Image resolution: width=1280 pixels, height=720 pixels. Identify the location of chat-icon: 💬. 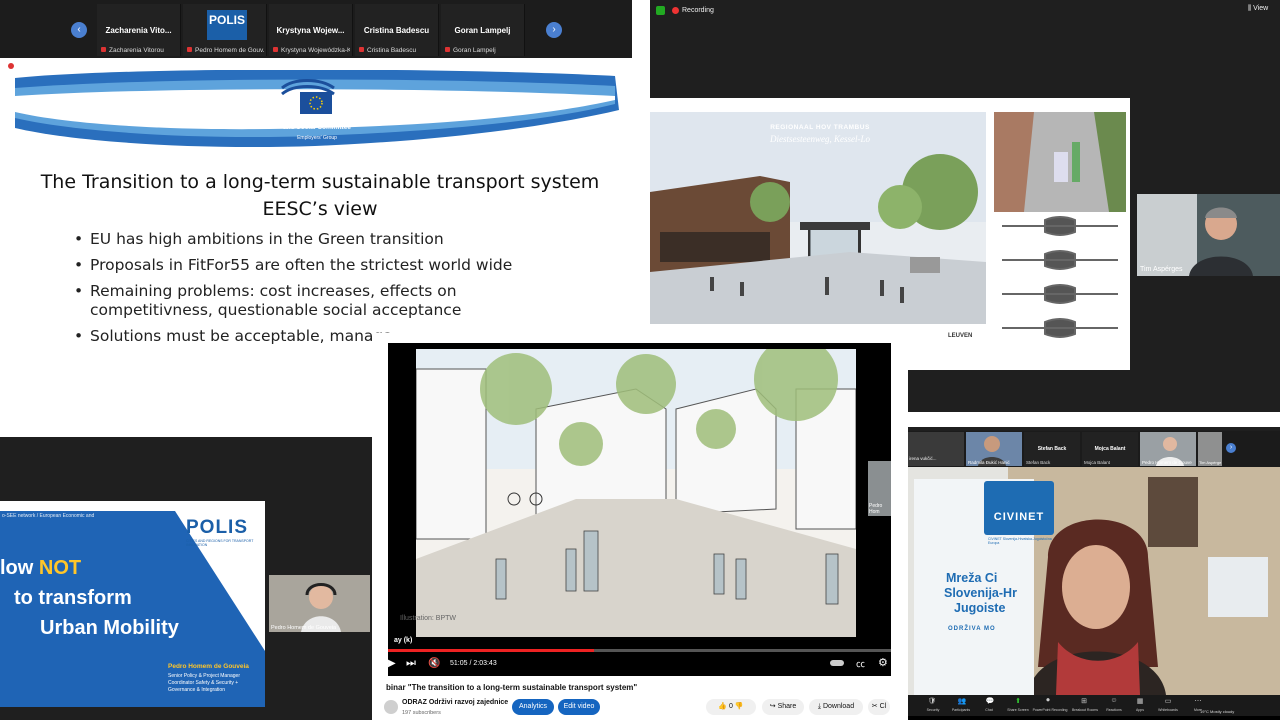
(990, 701).